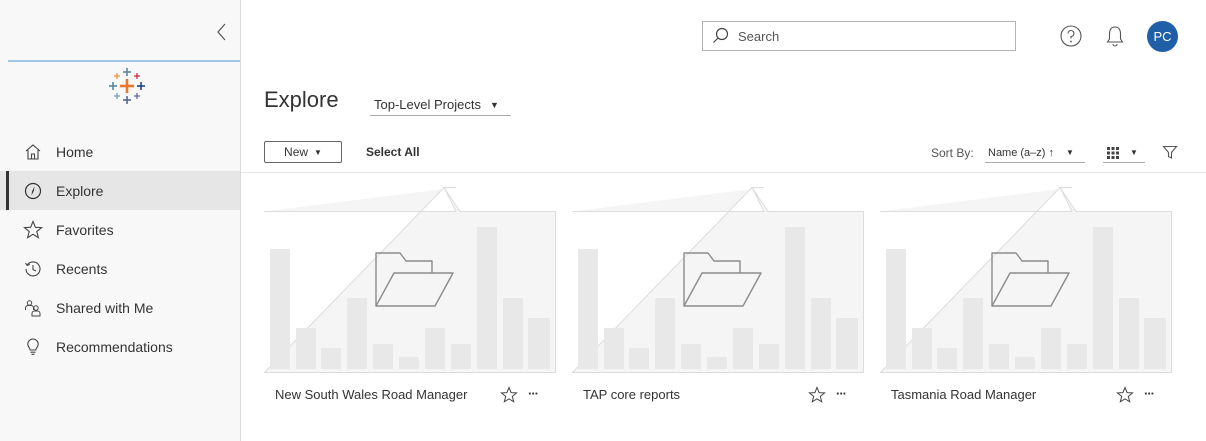 The height and width of the screenshot is (441, 1206). I want to click on sidebar-item-label: Explore, so click(80, 190).